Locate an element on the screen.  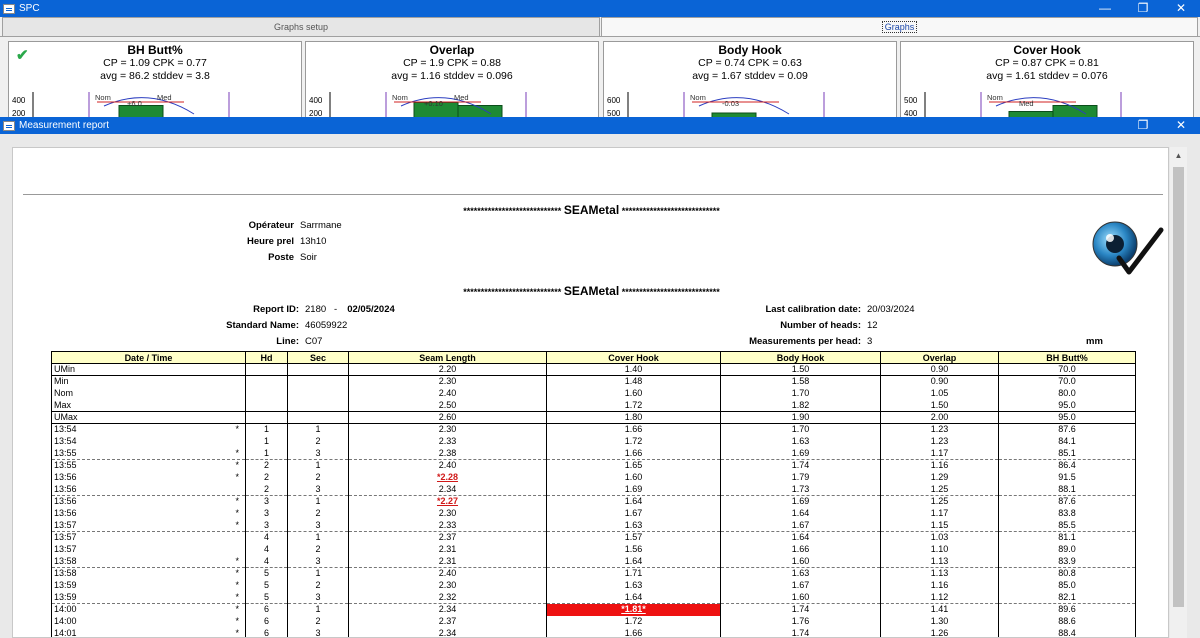
report-field: Measurements per head: 3 is located at coordinates (792, 341).